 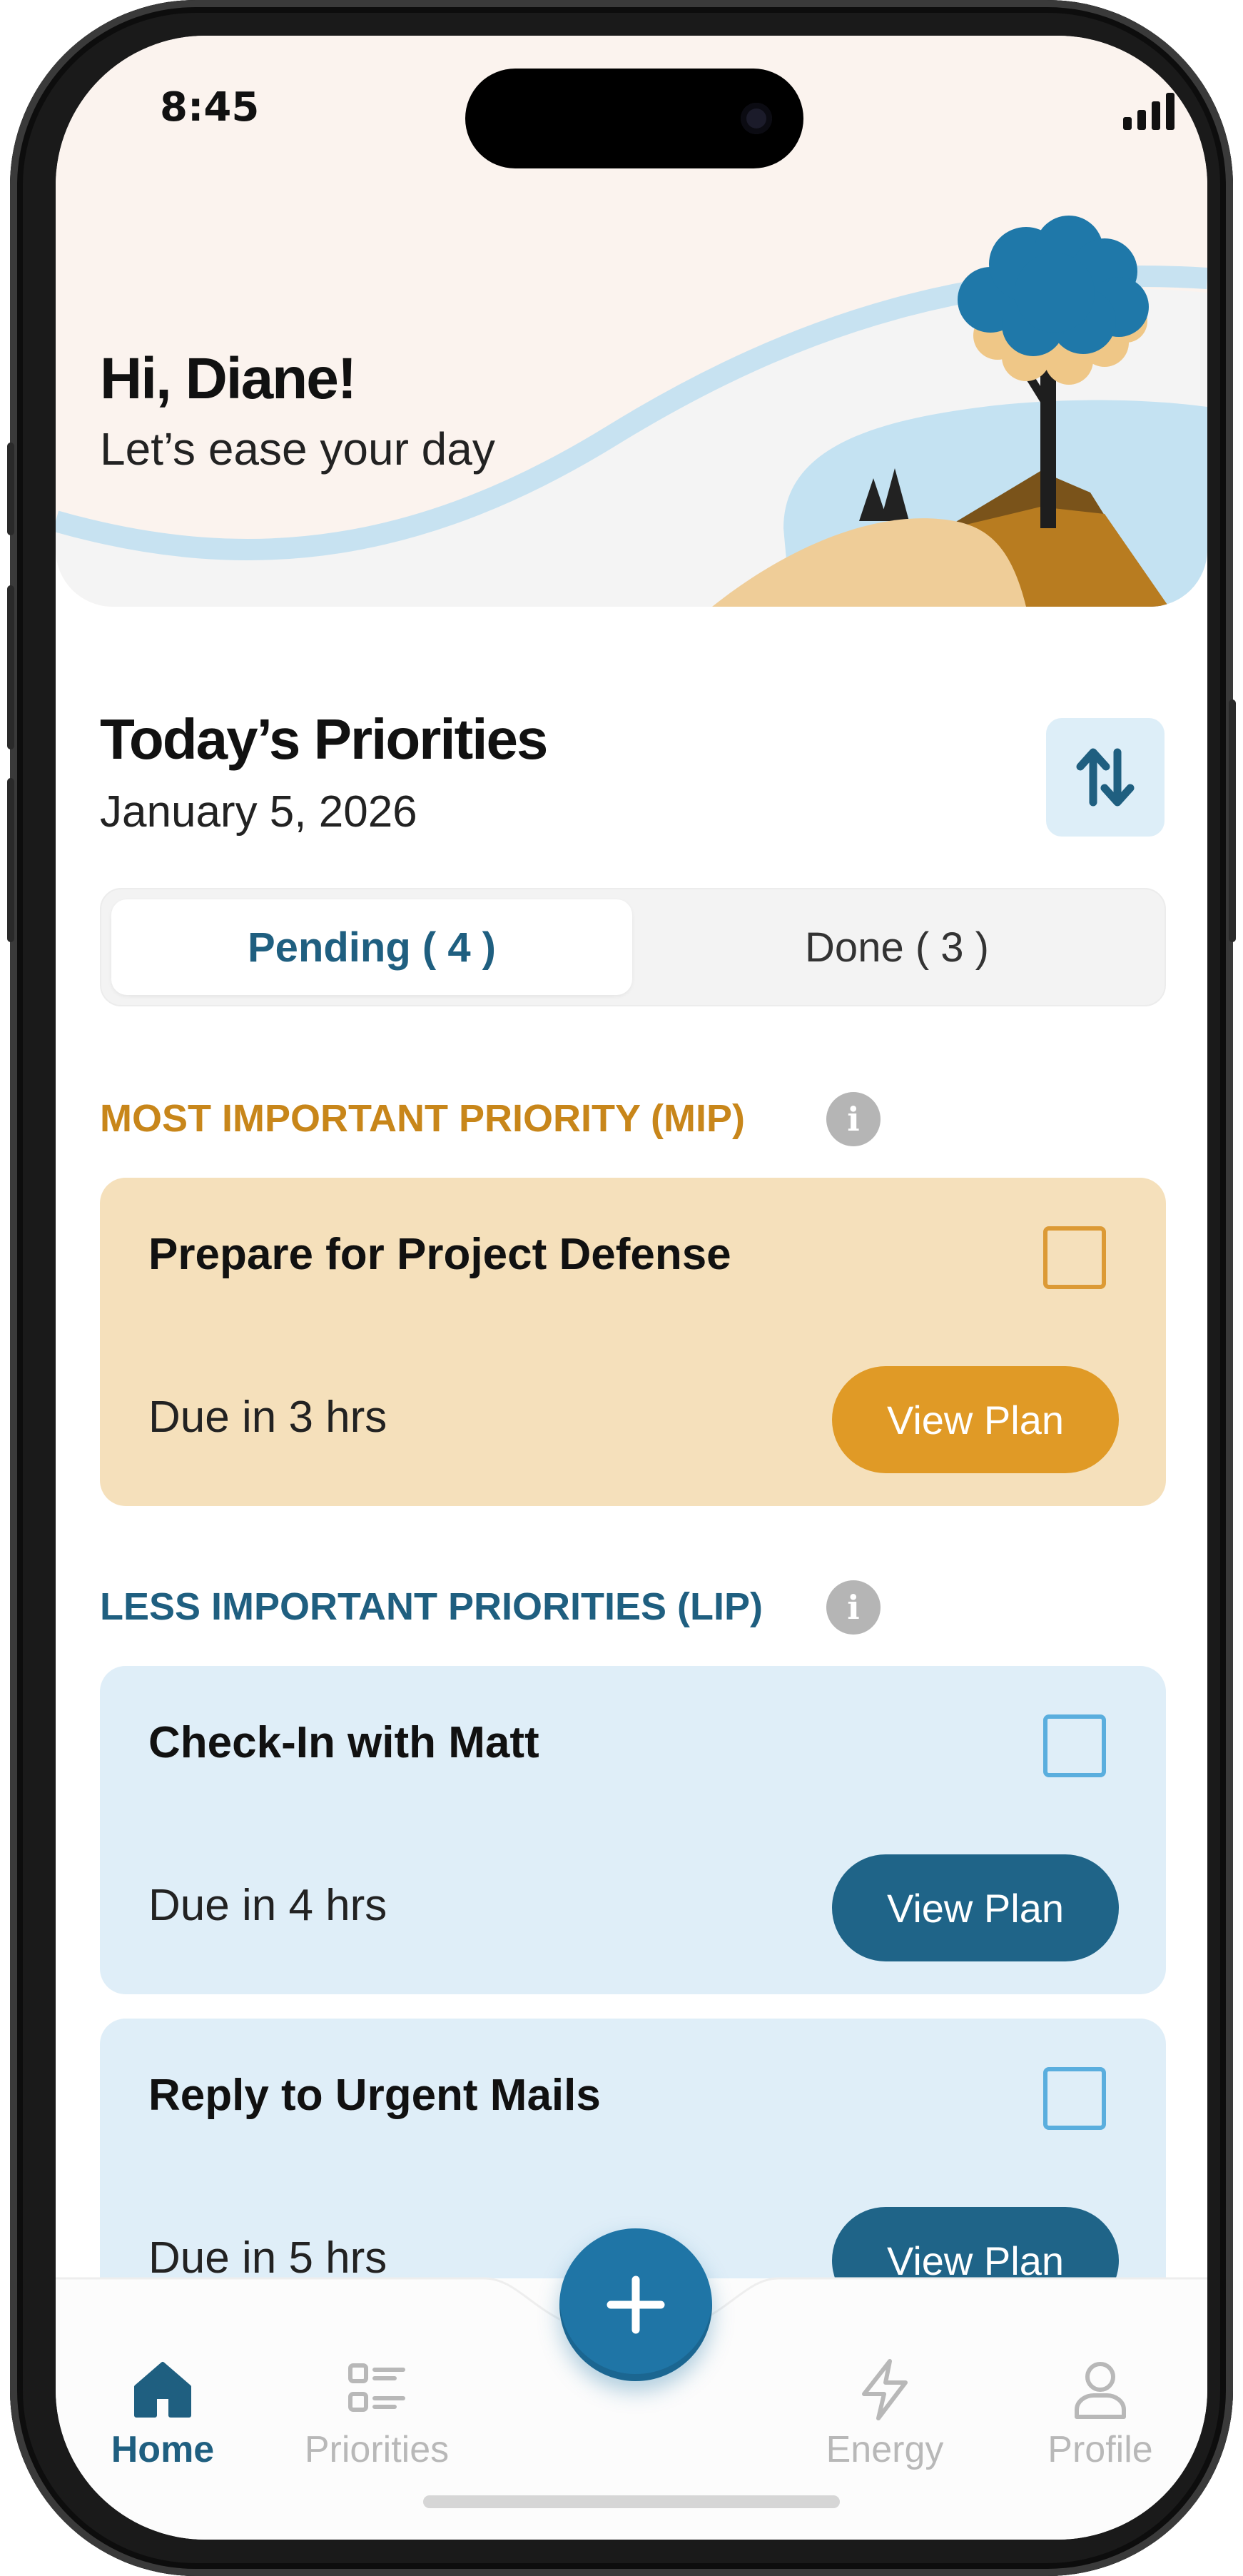 I want to click on greeting-subtitle: Let’s ease your day, so click(x=297, y=449).